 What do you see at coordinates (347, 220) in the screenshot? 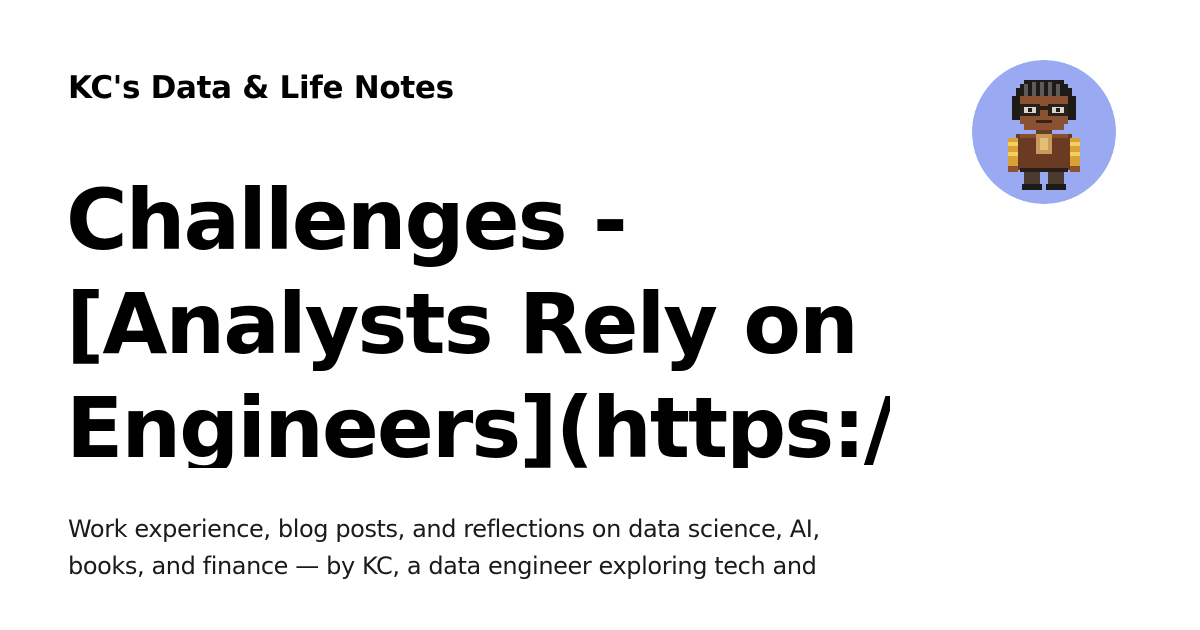
I see `page-title-line-1: Challenges -` at bounding box center [347, 220].